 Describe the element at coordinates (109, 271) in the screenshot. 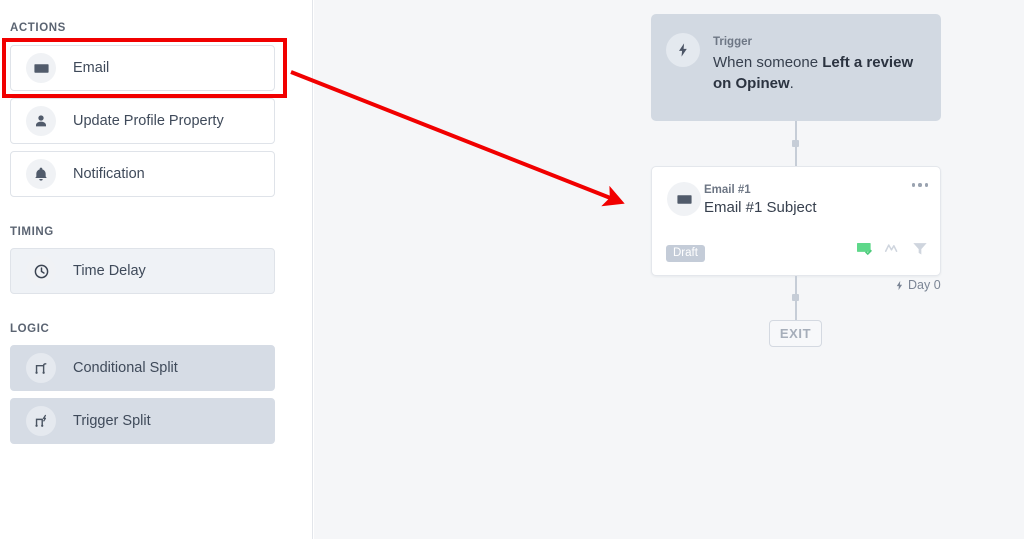

I see `sidebar-item-label: Time Delay` at that location.